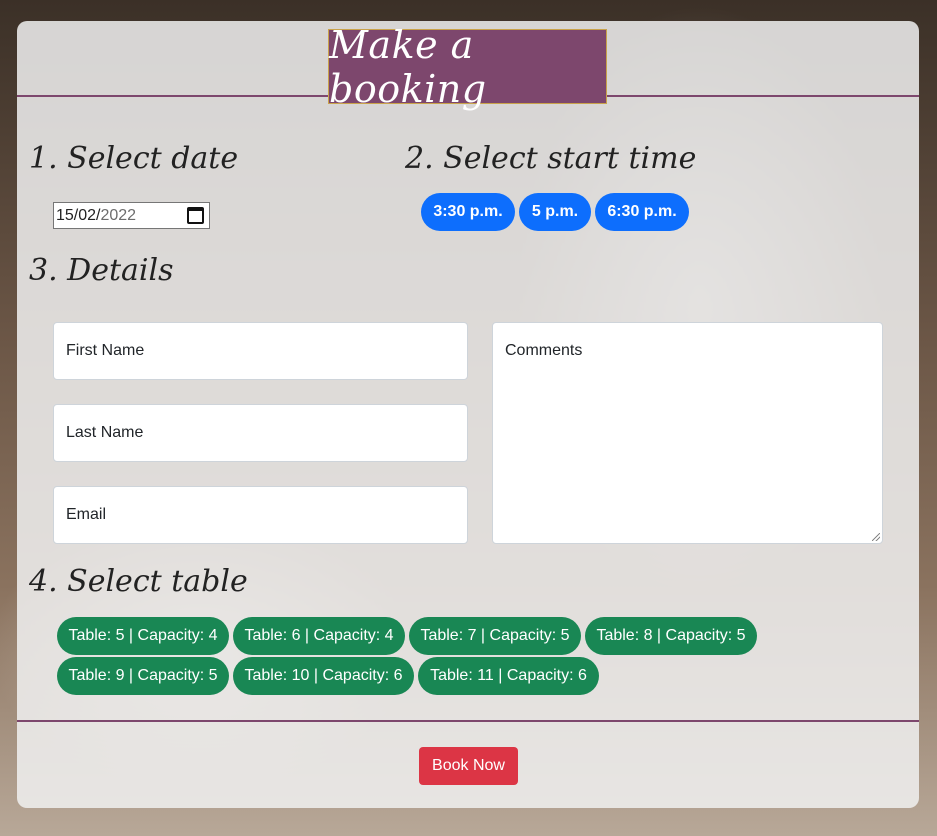 The image size is (937, 836). Describe the element at coordinates (551, 158) in the screenshot. I see `section-select-time: 2. Select start time` at that location.